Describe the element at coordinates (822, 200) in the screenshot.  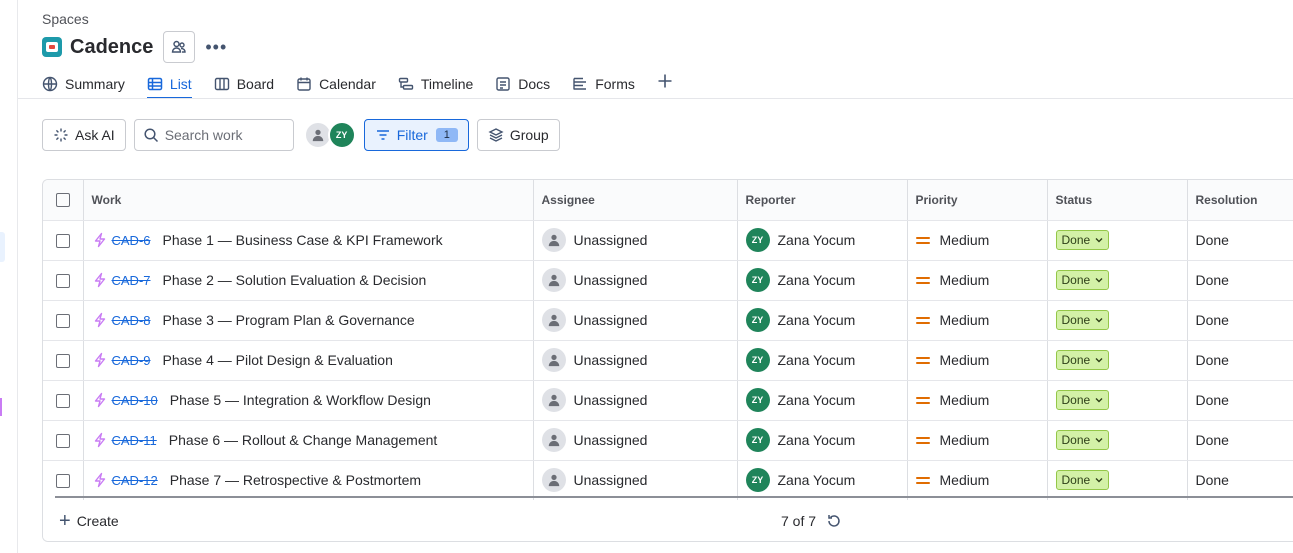
I see `column-header-reporter: Reporter` at that location.